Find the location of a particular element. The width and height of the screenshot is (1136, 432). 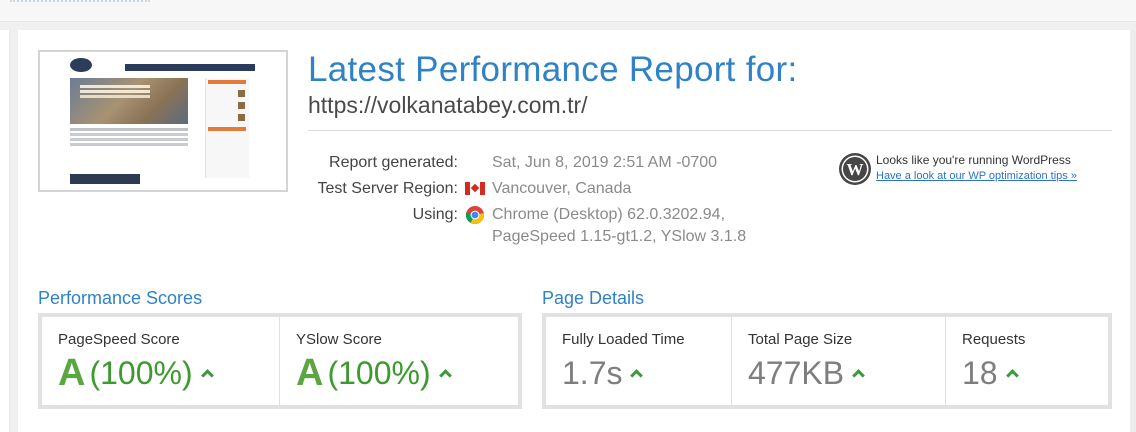

using-label: Using: is located at coordinates (435, 214).